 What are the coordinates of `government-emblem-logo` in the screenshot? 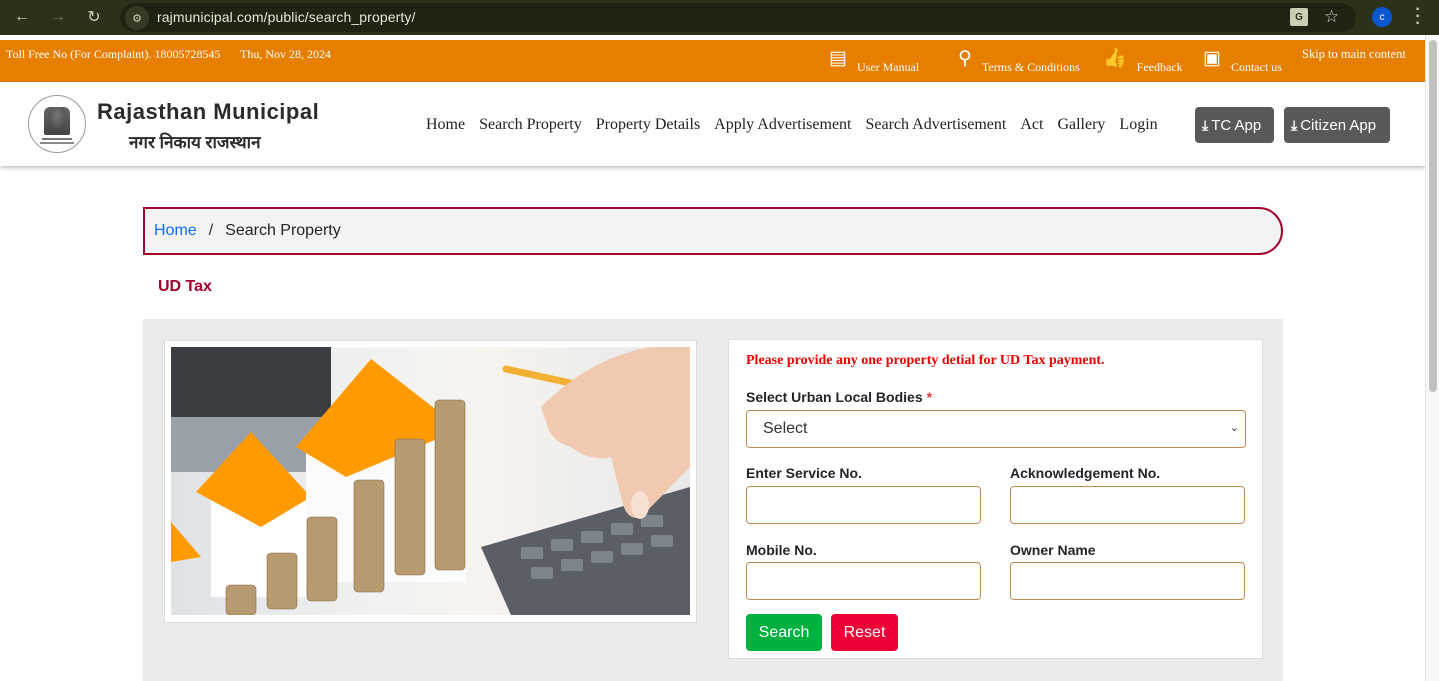 It's located at (57, 124).